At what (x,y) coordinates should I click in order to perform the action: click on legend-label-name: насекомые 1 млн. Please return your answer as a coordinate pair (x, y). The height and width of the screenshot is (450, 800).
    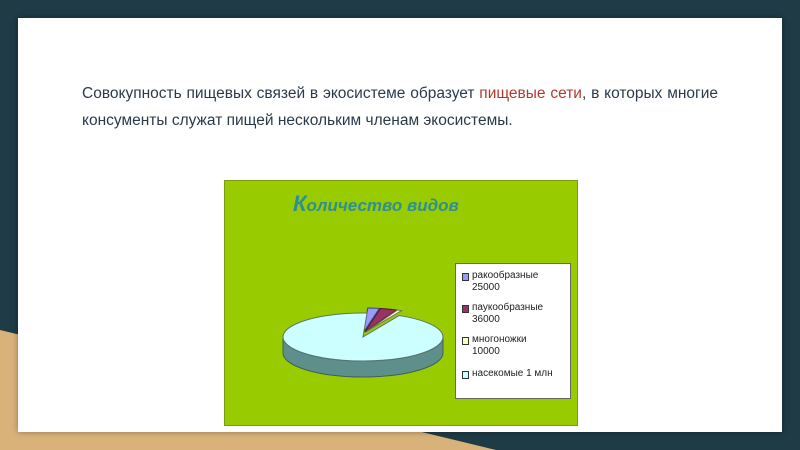
    Looking at the image, I should click on (512, 373).